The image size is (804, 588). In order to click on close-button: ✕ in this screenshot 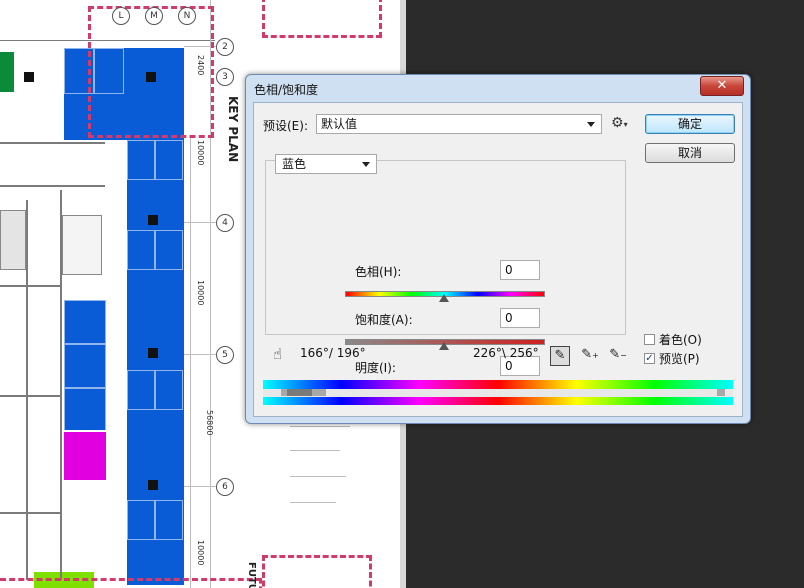, I will do `click(722, 86)`.